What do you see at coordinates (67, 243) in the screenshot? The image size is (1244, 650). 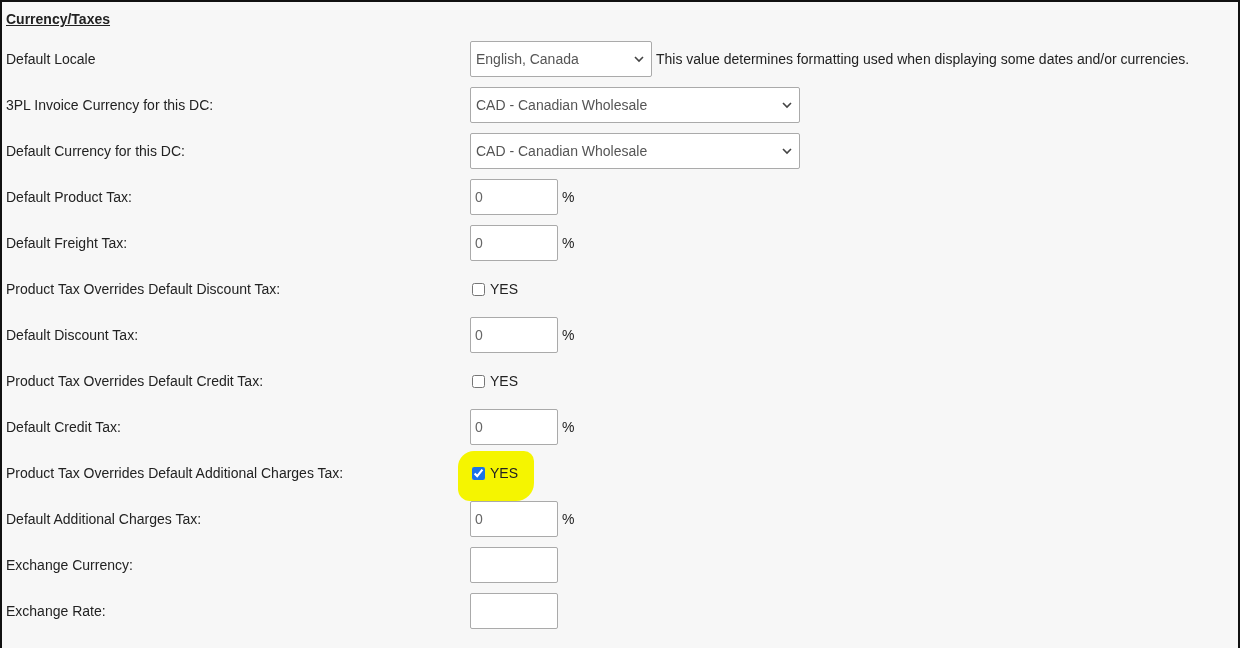 I see `field-label: Default Freight Tax:` at bounding box center [67, 243].